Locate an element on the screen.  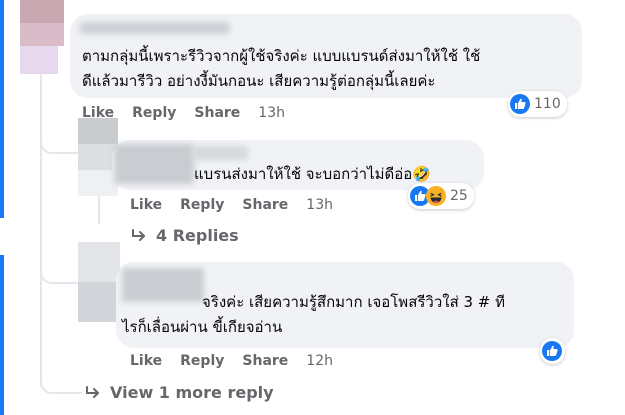
reply-text: แบรนส่งมาให้ใช้ จะบอกว่าไม่ดีอ่อ🤣 is located at coordinates (312, 174).